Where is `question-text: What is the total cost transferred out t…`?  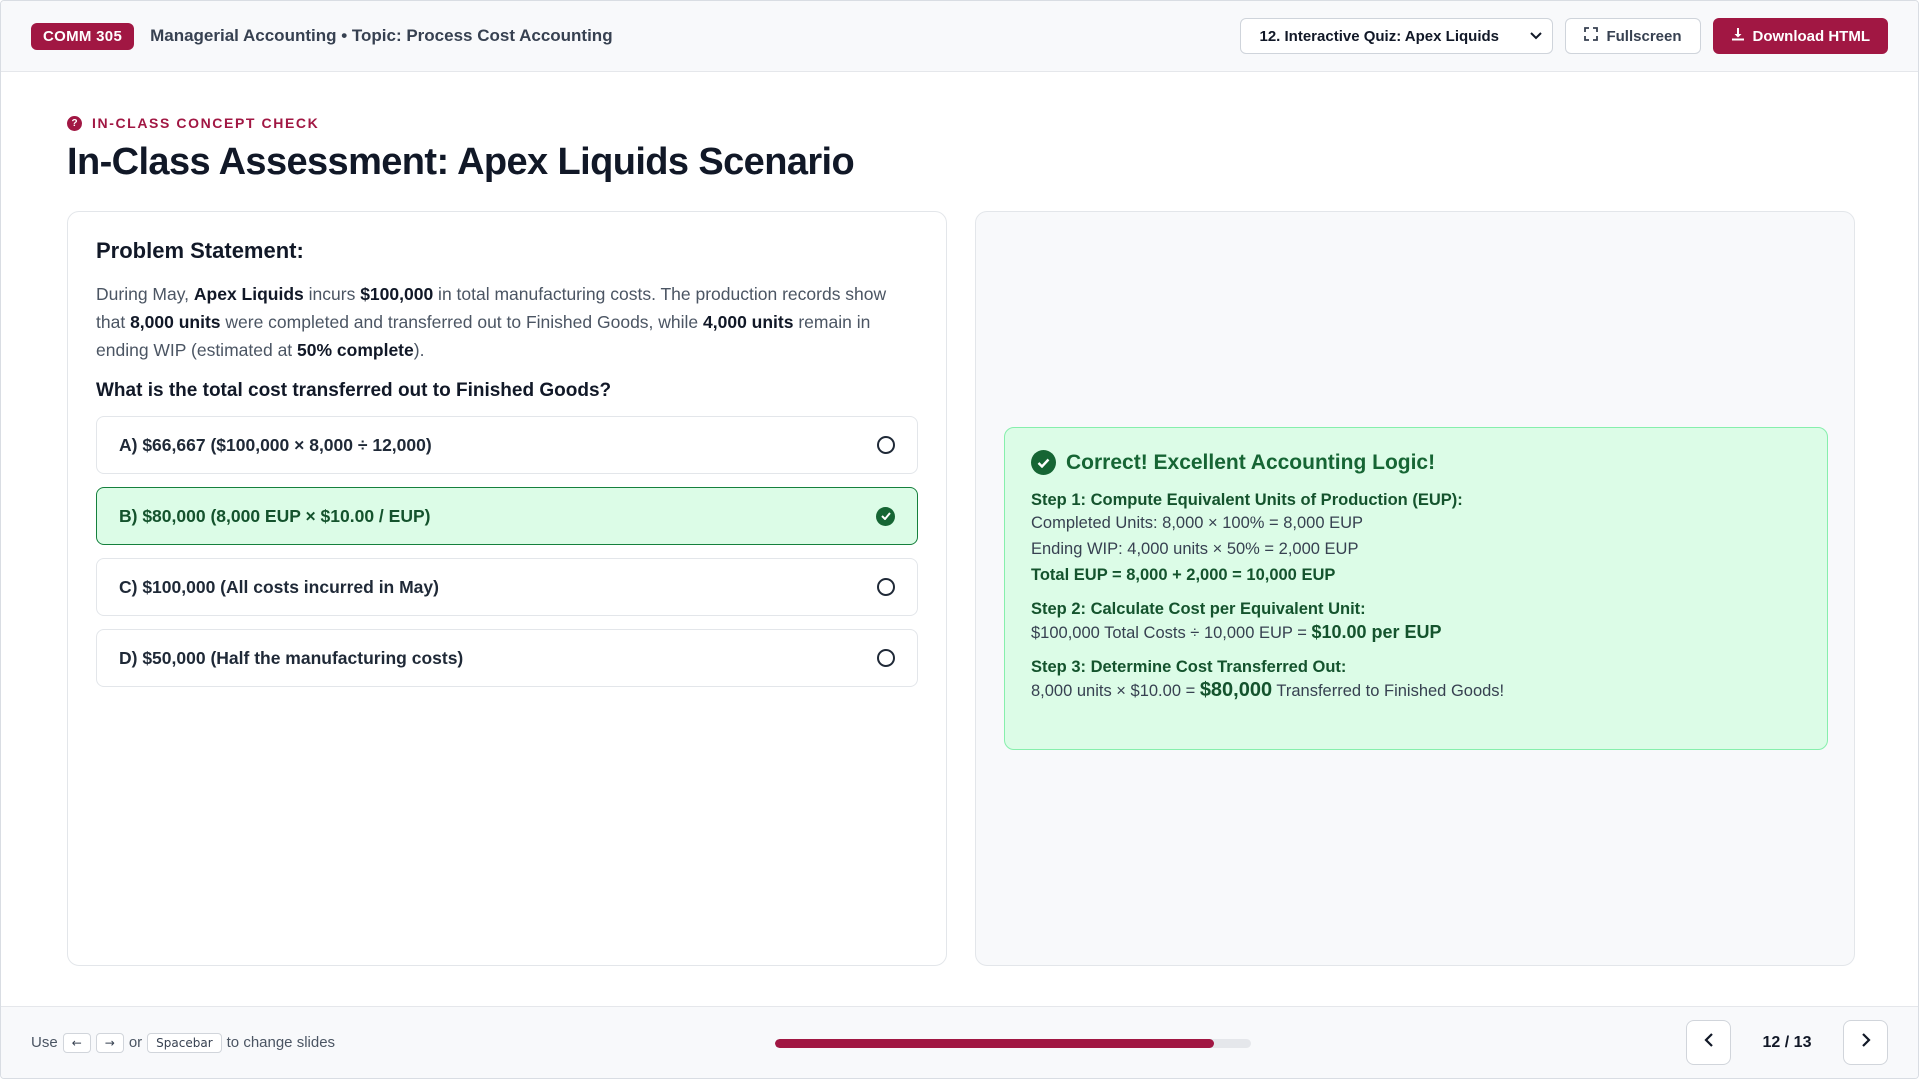 question-text: What is the total cost transferred out t… is located at coordinates (354, 390).